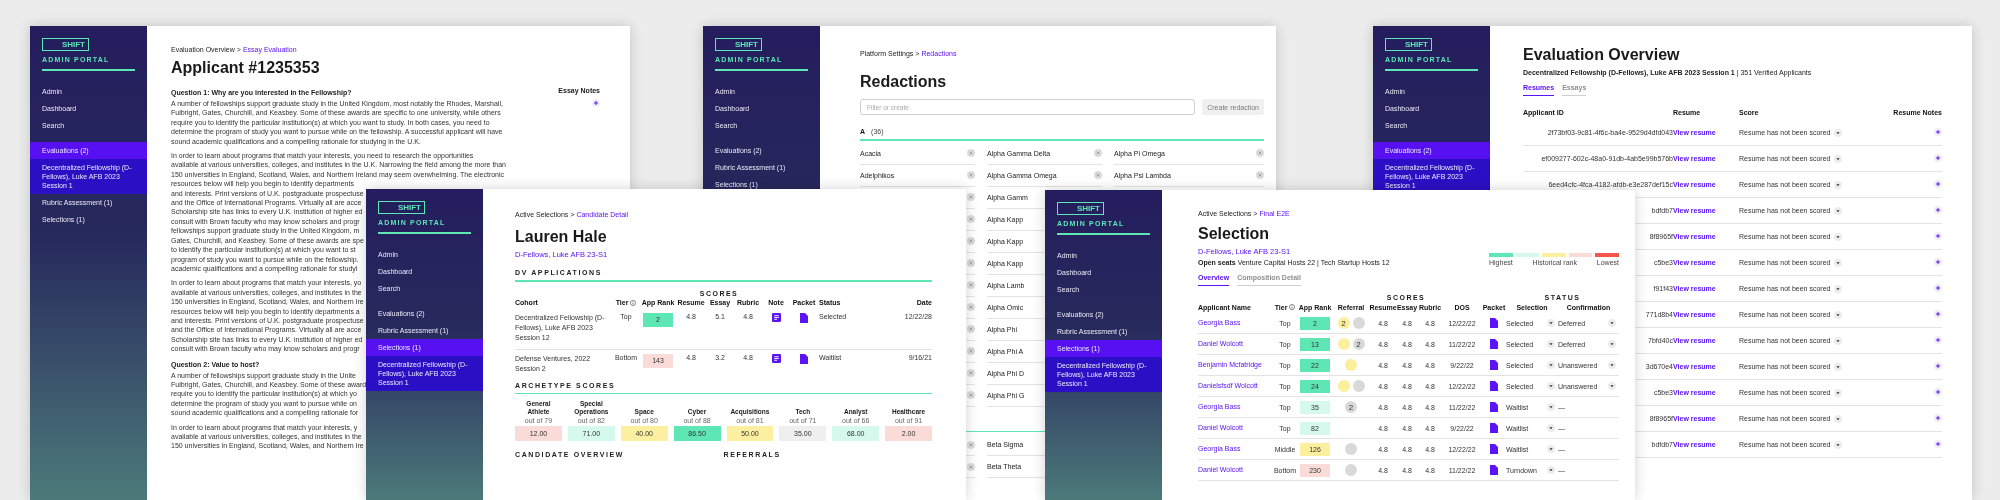 The height and width of the screenshot is (500, 2000). What do you see at coordinates (1601, 55) in the screenshot?
I see `page-title: Evaluation Overview` at bounding box center [1601, 55].